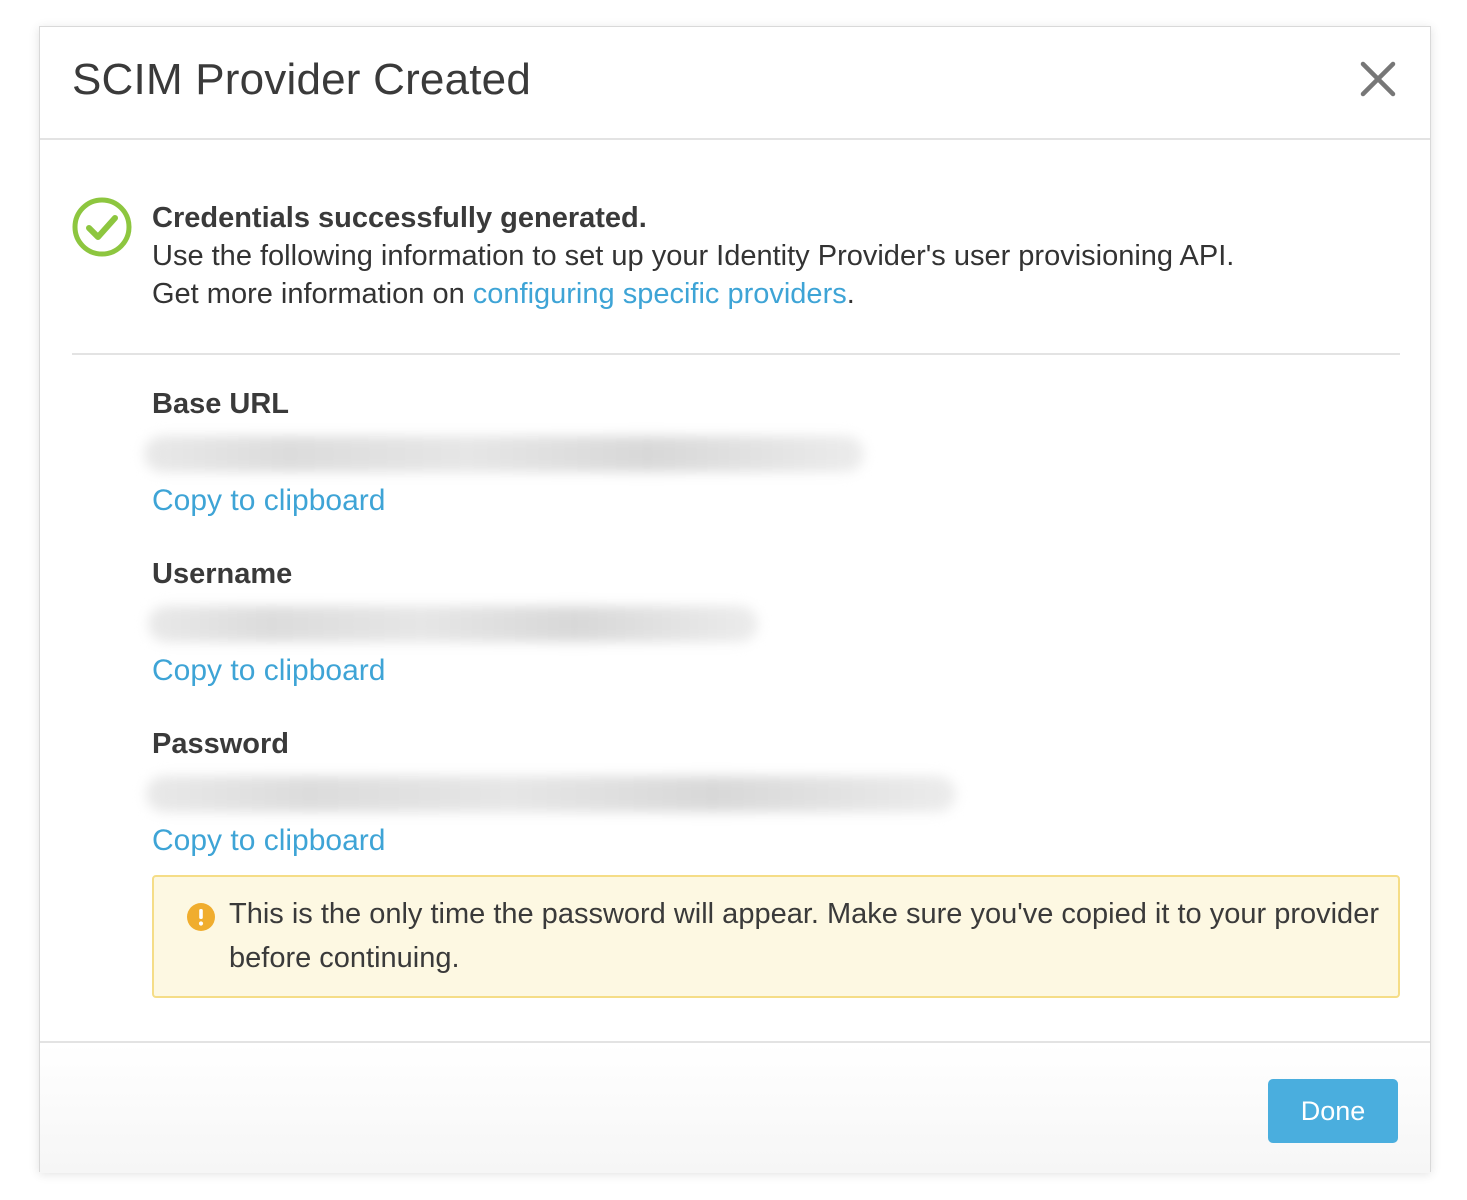  What do you see at coordinates (850, 294) in the screenshot?
I see `more-info-suffix: .` at bounding box center [850, 294].